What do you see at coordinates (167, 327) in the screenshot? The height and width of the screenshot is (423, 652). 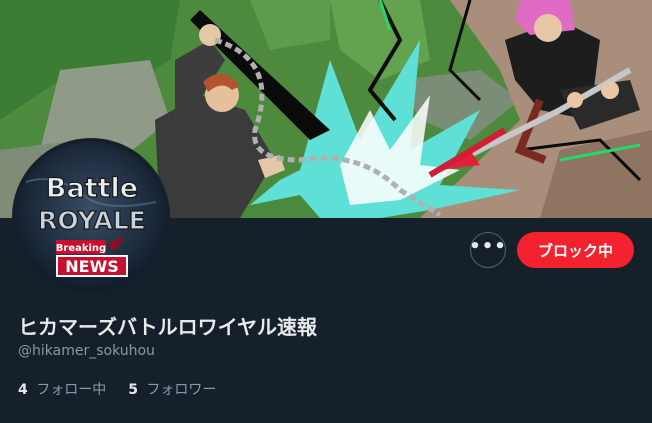 I see `display-name: ヒカマーズバトルロワイヤル速報` at bounding box center [167, 327].